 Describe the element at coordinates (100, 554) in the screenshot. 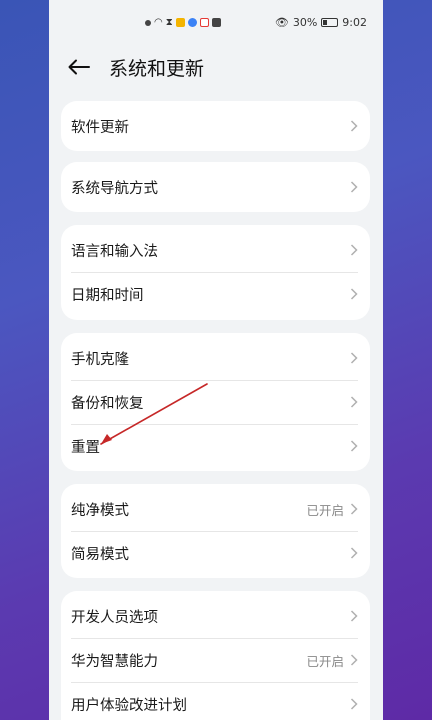

I see `settings-item-label: 简易模式` at that location.